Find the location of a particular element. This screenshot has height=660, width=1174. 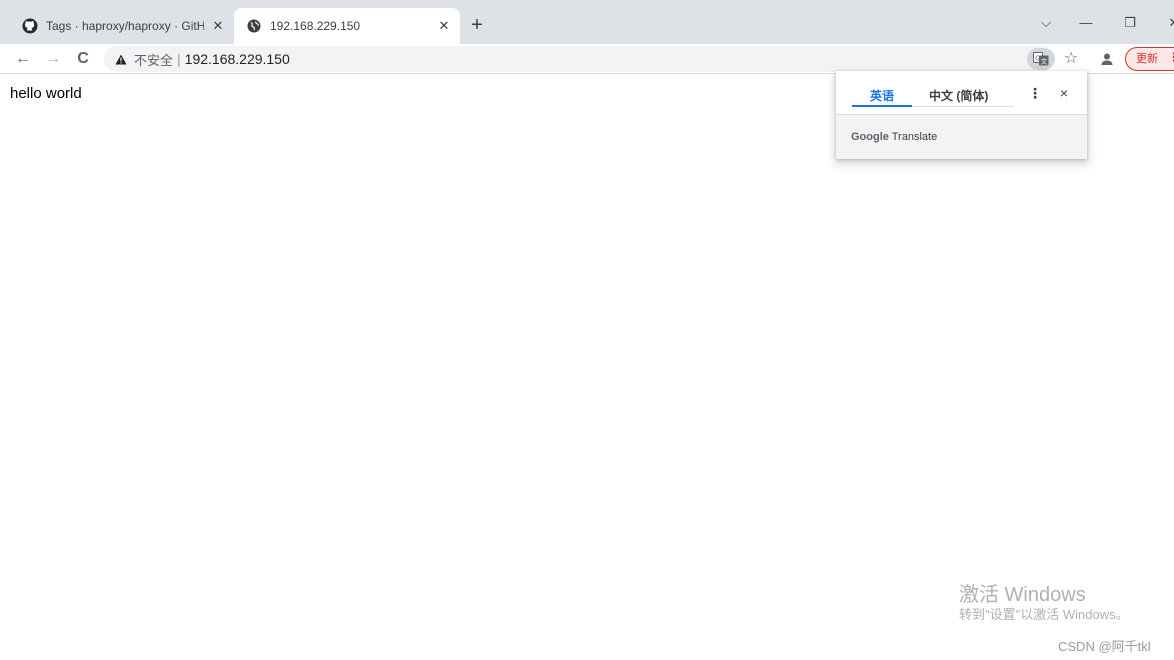

translate-icon: G文 is located at coordinates (1041, 59).